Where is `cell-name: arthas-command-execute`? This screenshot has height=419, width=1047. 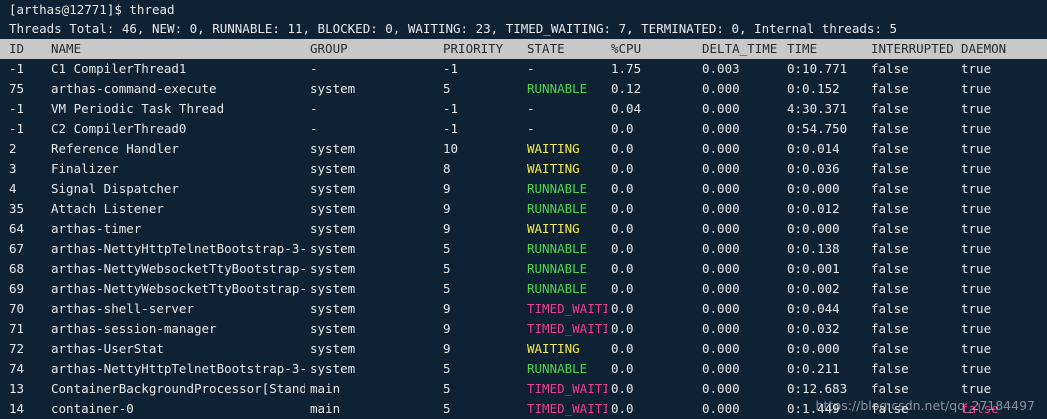
cell-name: arthas-command-execute is located at coordinates (134, 88).